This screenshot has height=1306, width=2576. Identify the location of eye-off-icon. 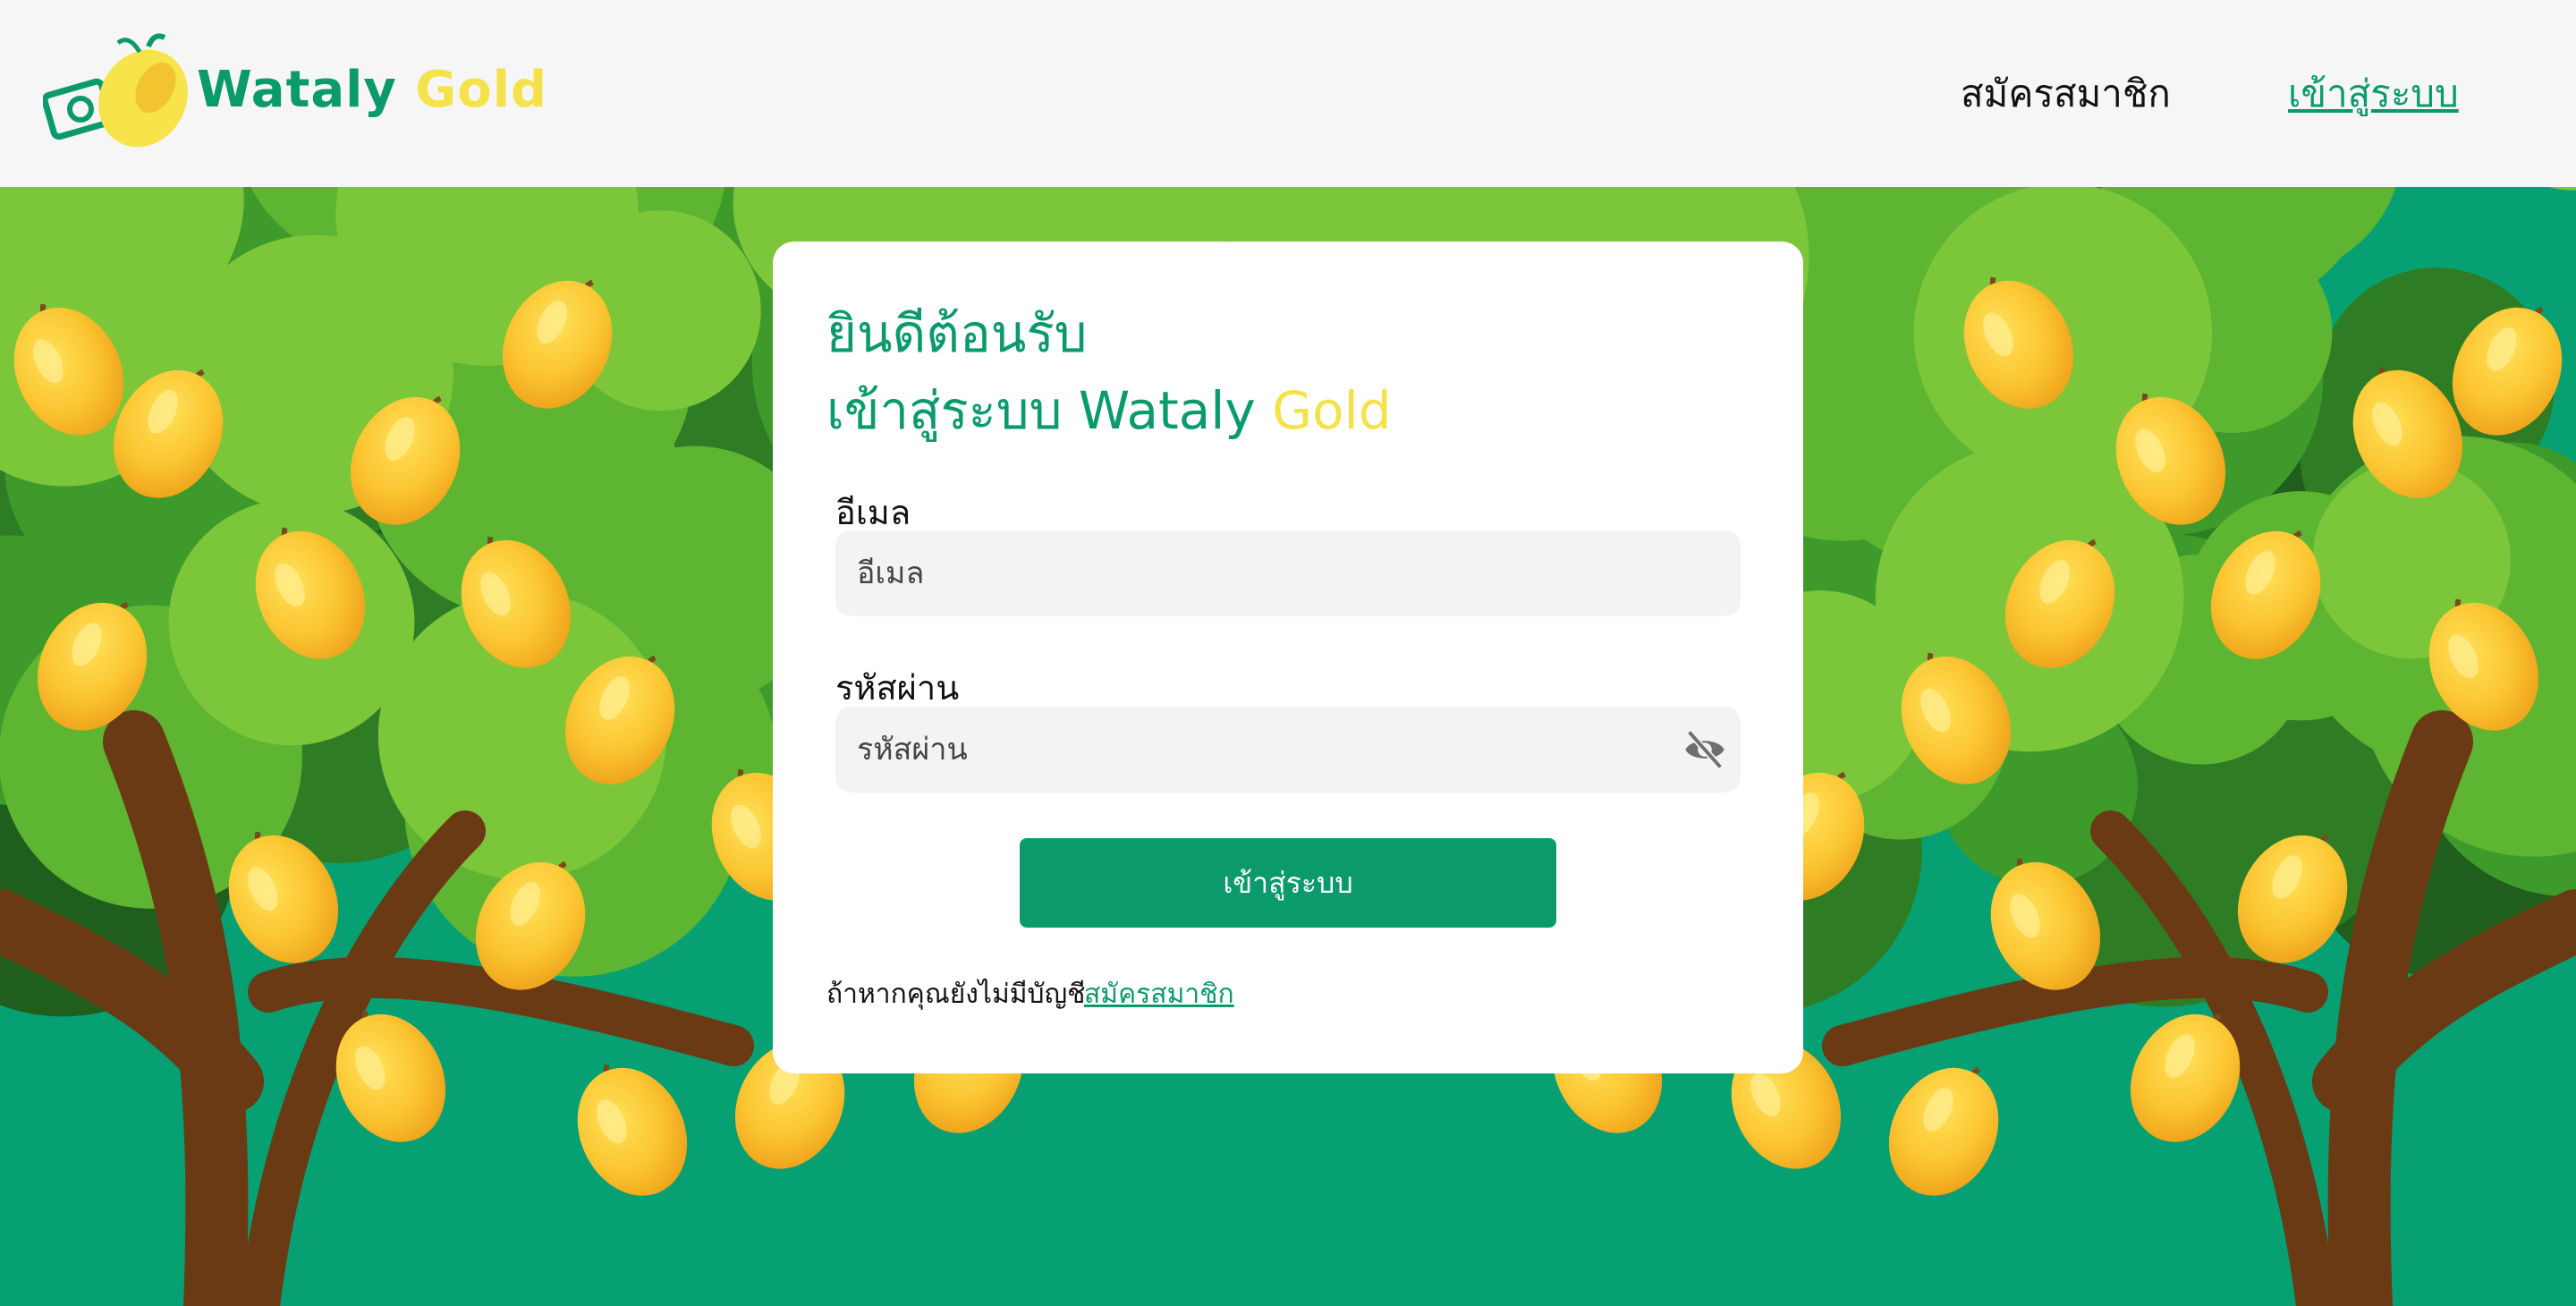
(1705, 750).